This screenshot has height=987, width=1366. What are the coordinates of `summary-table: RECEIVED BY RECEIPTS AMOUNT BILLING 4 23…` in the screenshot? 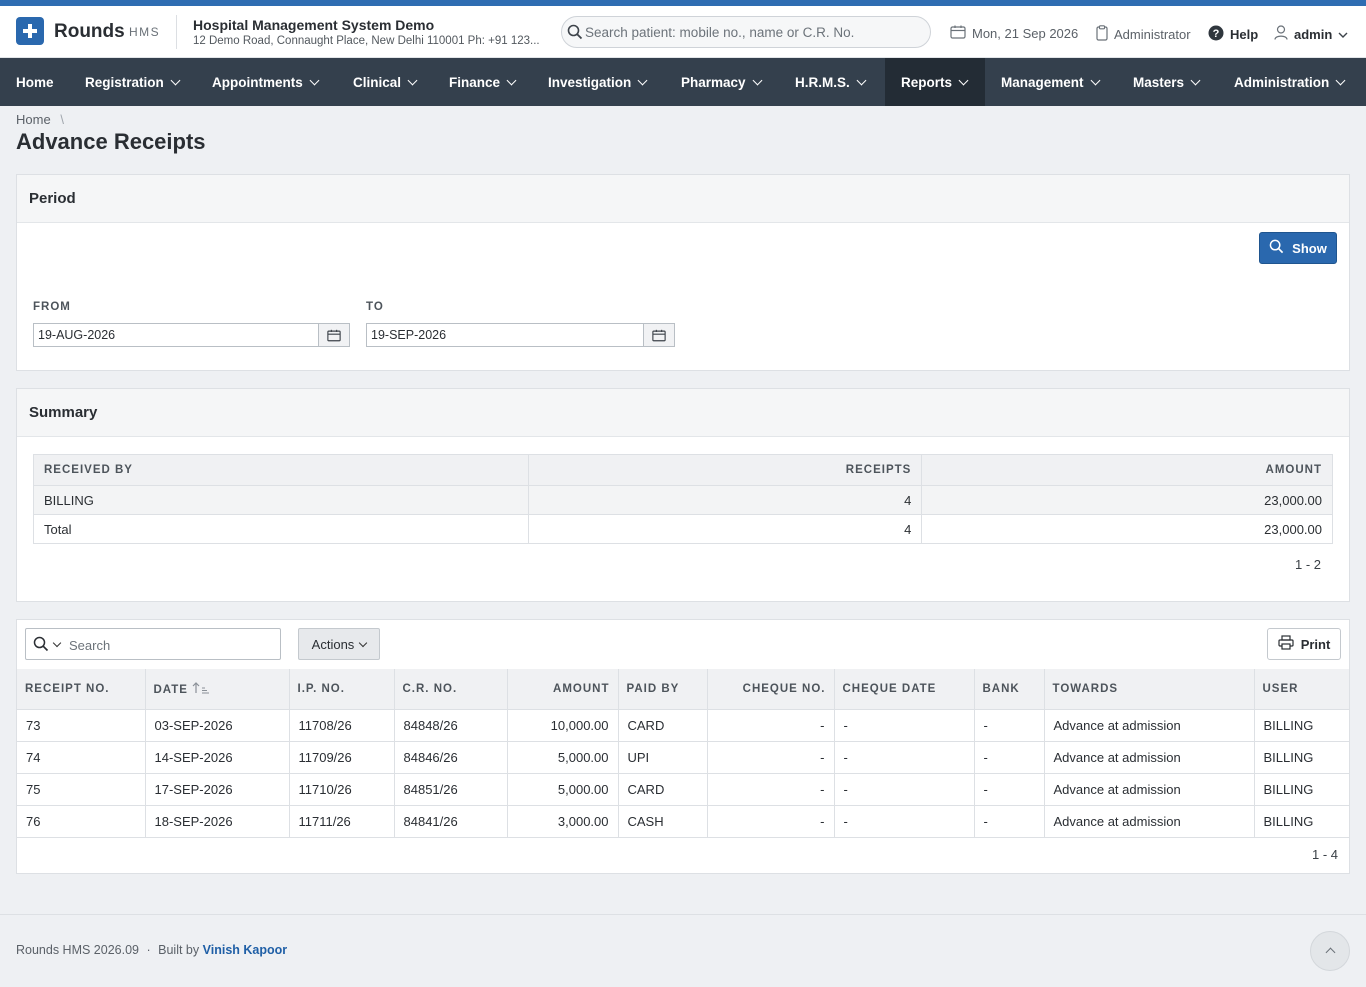 It's located at (683, 499).